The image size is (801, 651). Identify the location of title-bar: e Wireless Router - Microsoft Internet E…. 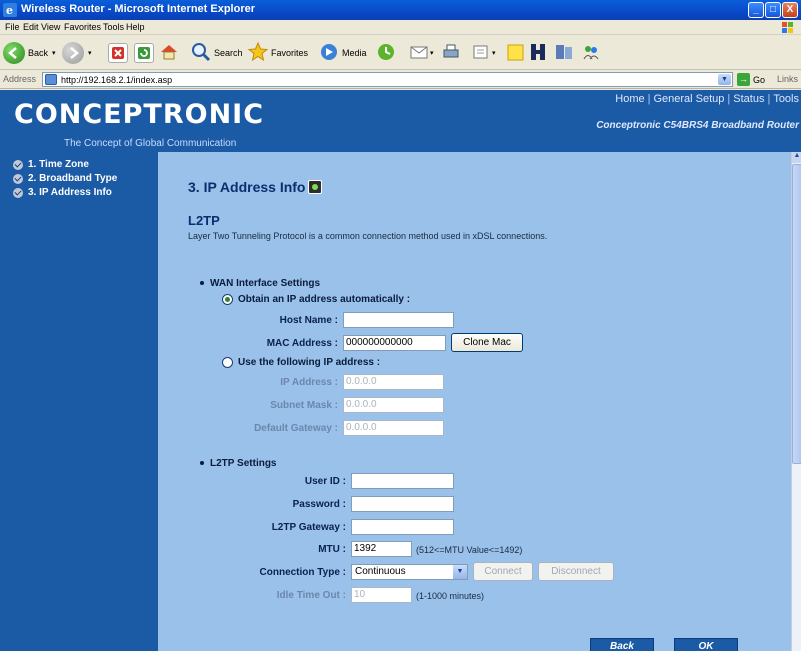
(400, 10).